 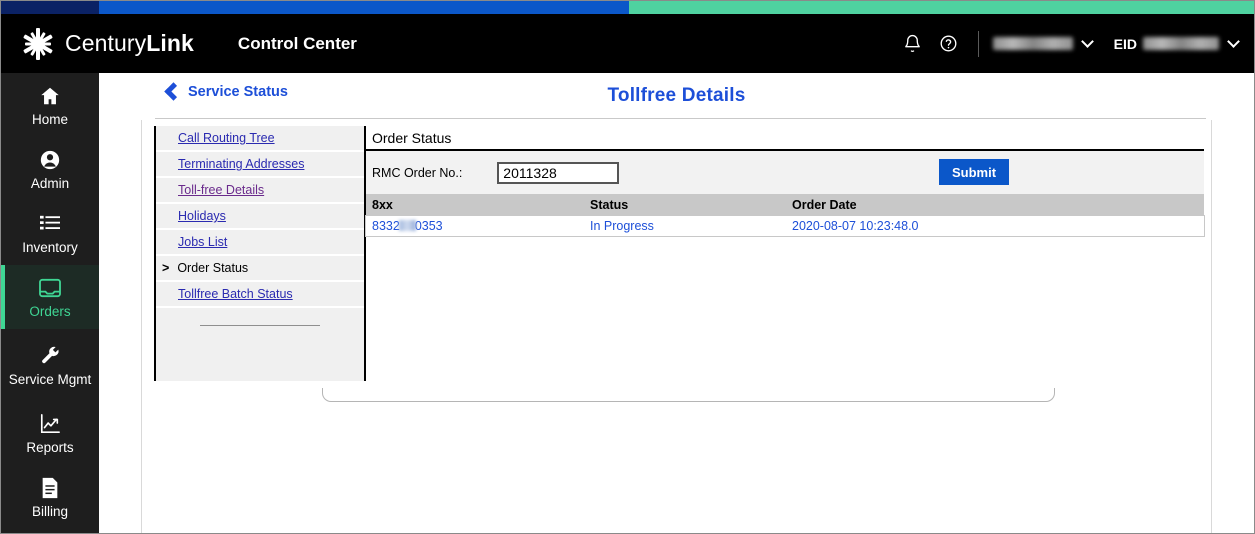 I want to click on cell-status: In Progress, so click(x=685, y=226).